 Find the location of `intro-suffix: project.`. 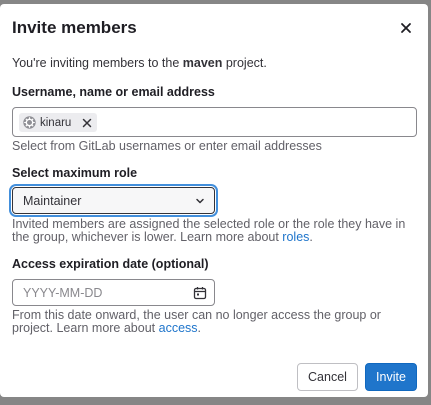

intro-suffix: project. is located at coordinates (244, 63).